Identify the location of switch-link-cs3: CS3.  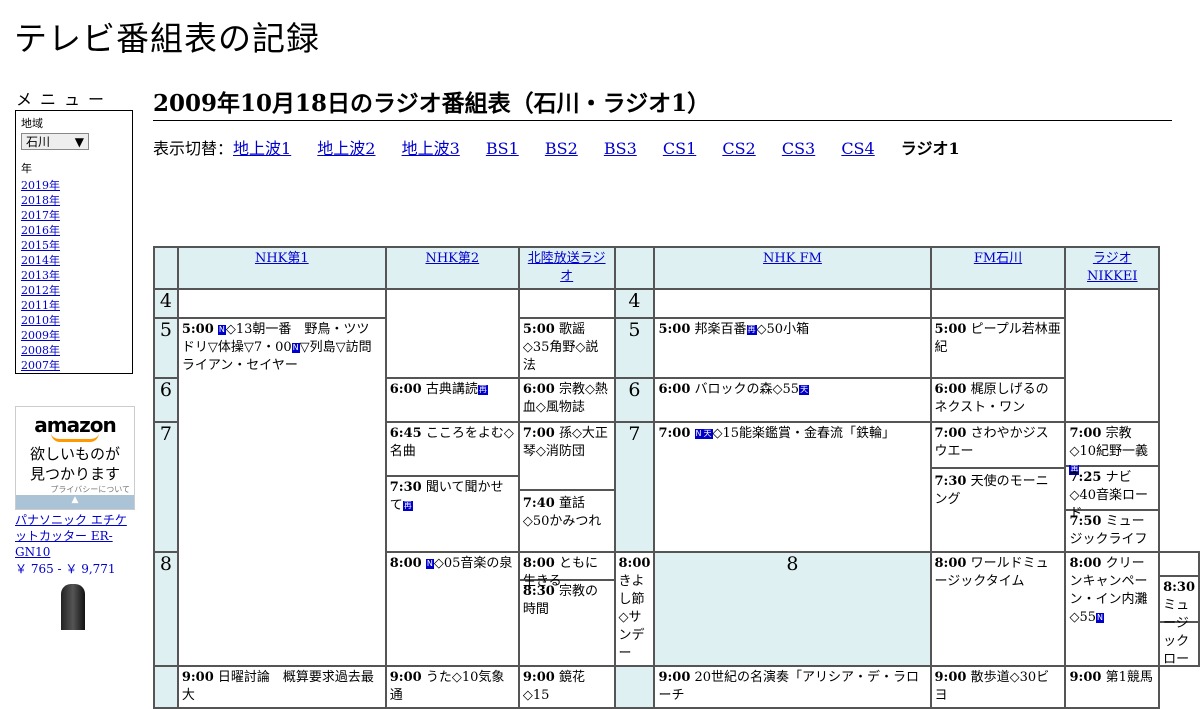
(798, 148).